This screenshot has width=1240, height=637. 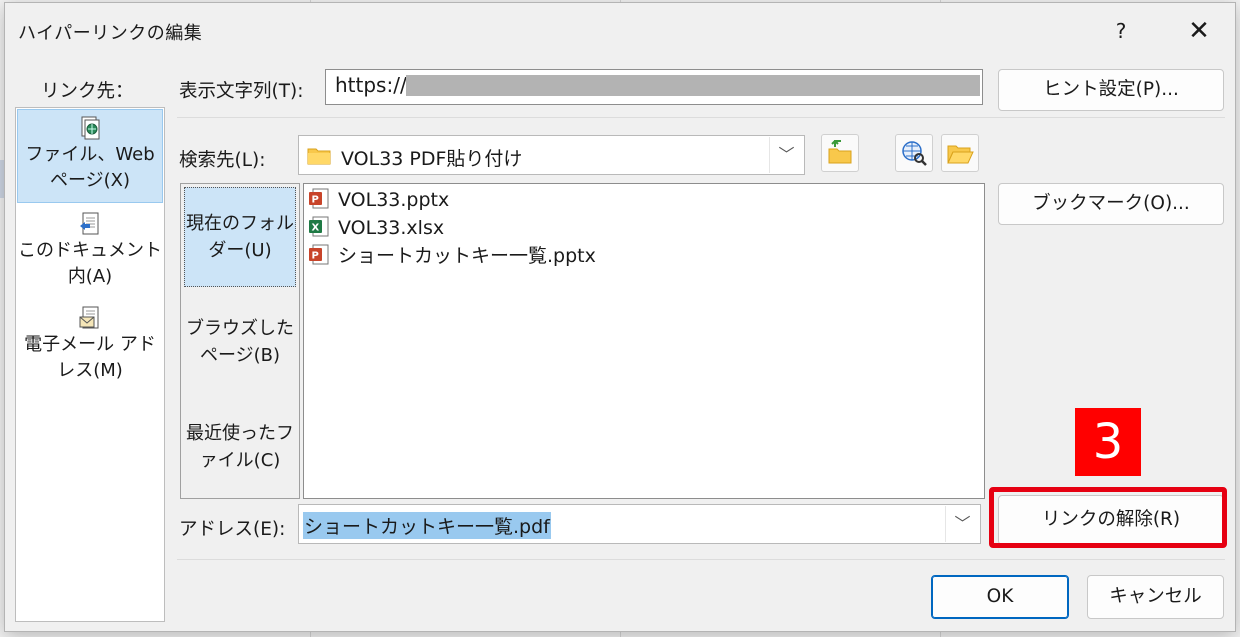 I want to click on display-text-value: https://, so click(x=371, y=85).